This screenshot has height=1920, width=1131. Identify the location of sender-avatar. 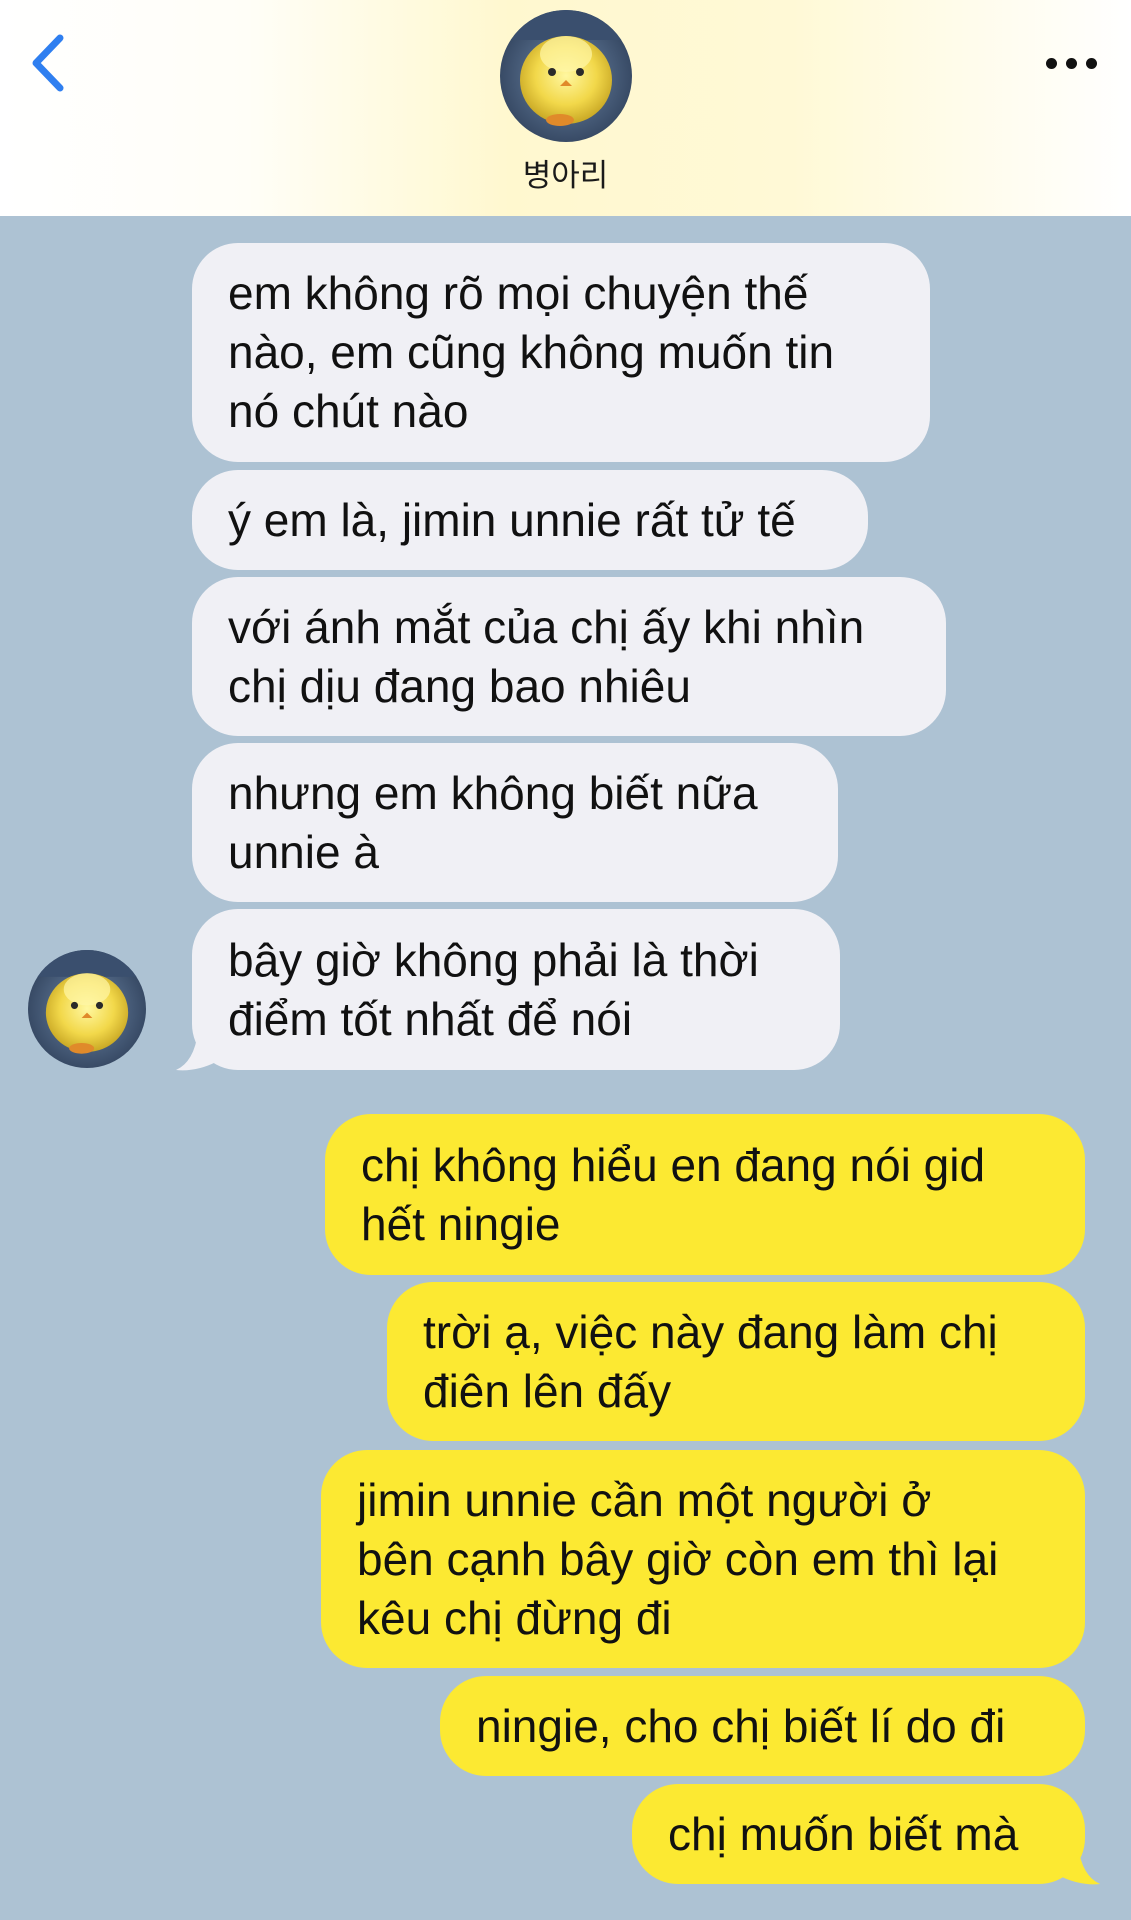
(87, 1009).